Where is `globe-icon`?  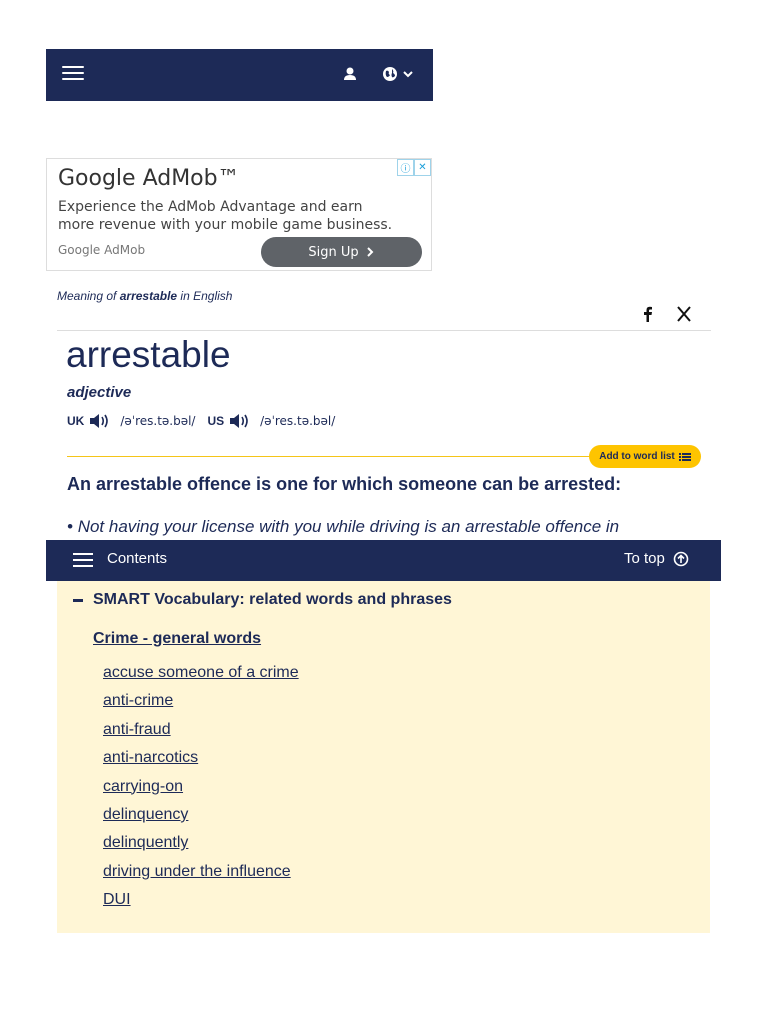
globe-icon is located at coordinates (390, 74).